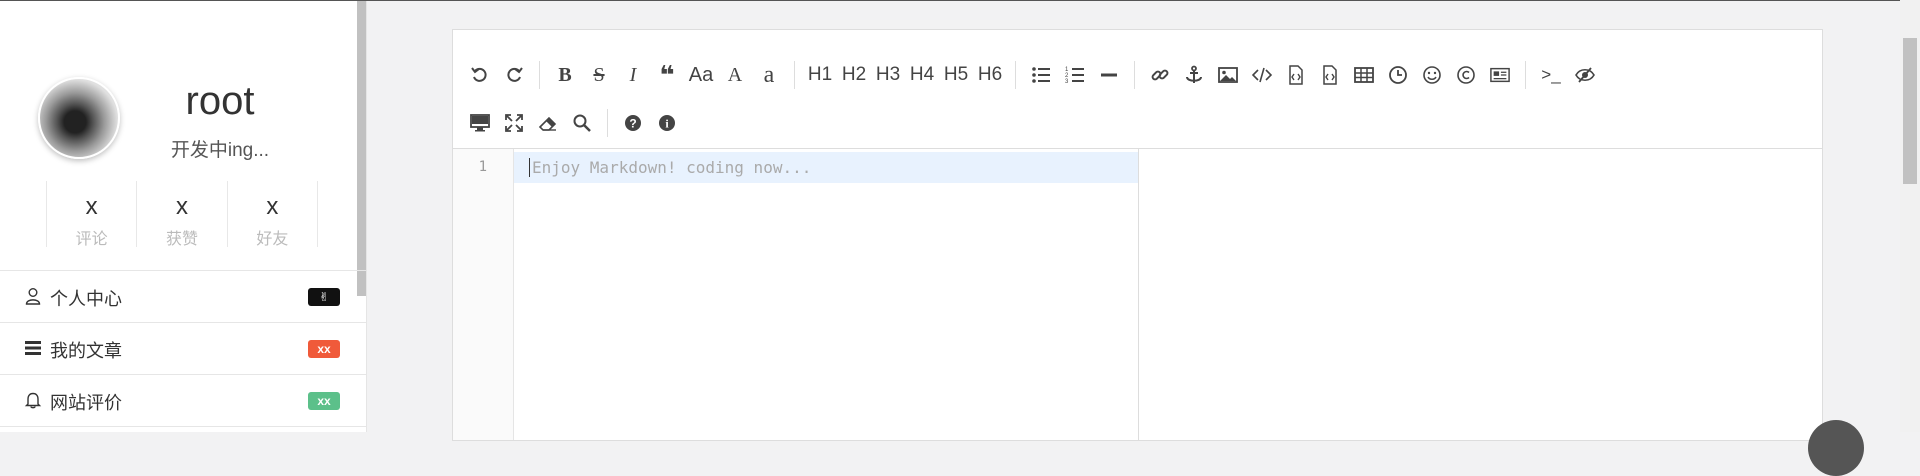 Image resolution: width=1920 pixels, height=476 pixels. I want to click on ordered-list-button: 123, so click(1075, 75).